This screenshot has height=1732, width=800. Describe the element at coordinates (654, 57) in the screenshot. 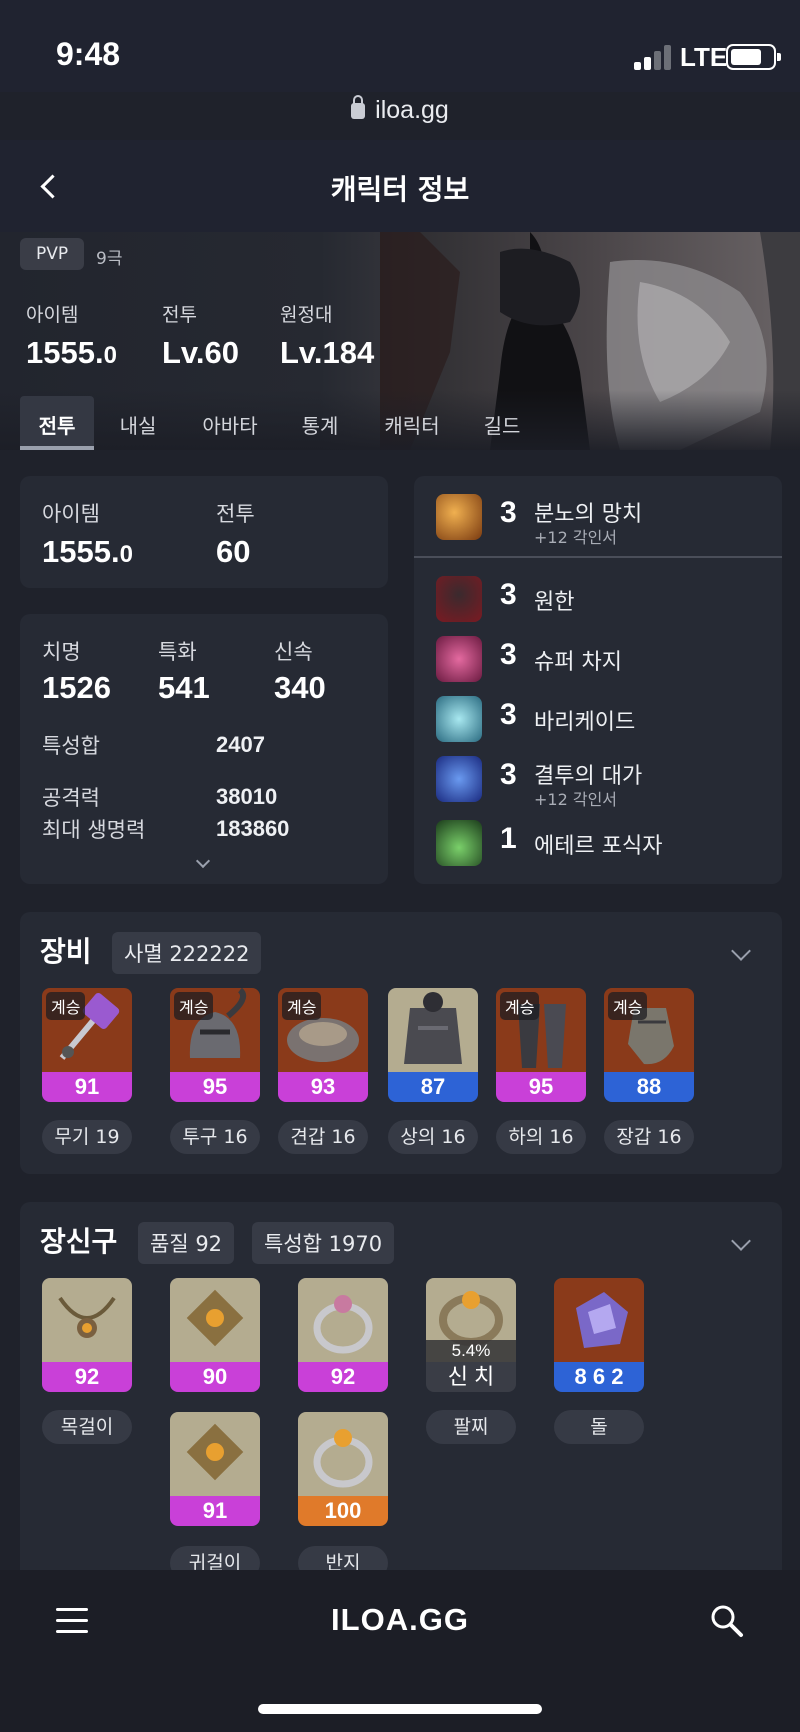

I see `signal-icon` at that location.